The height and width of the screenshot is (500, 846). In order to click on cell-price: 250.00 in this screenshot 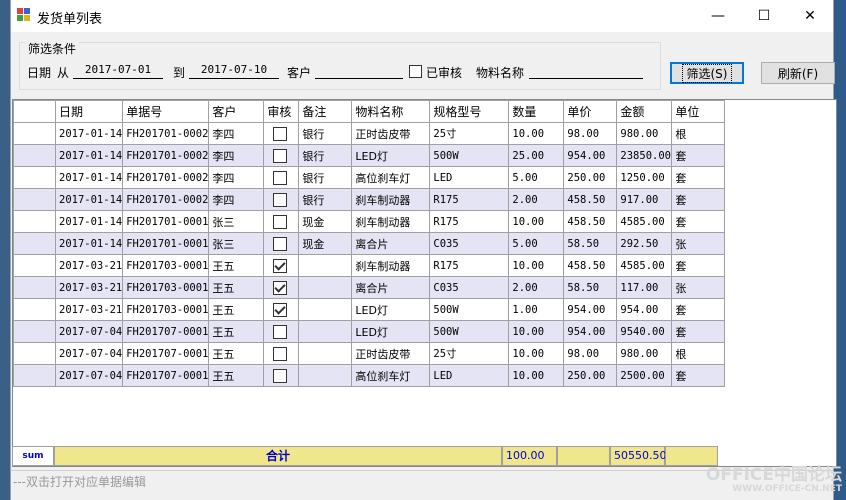, I will do `click(590, 375)`.